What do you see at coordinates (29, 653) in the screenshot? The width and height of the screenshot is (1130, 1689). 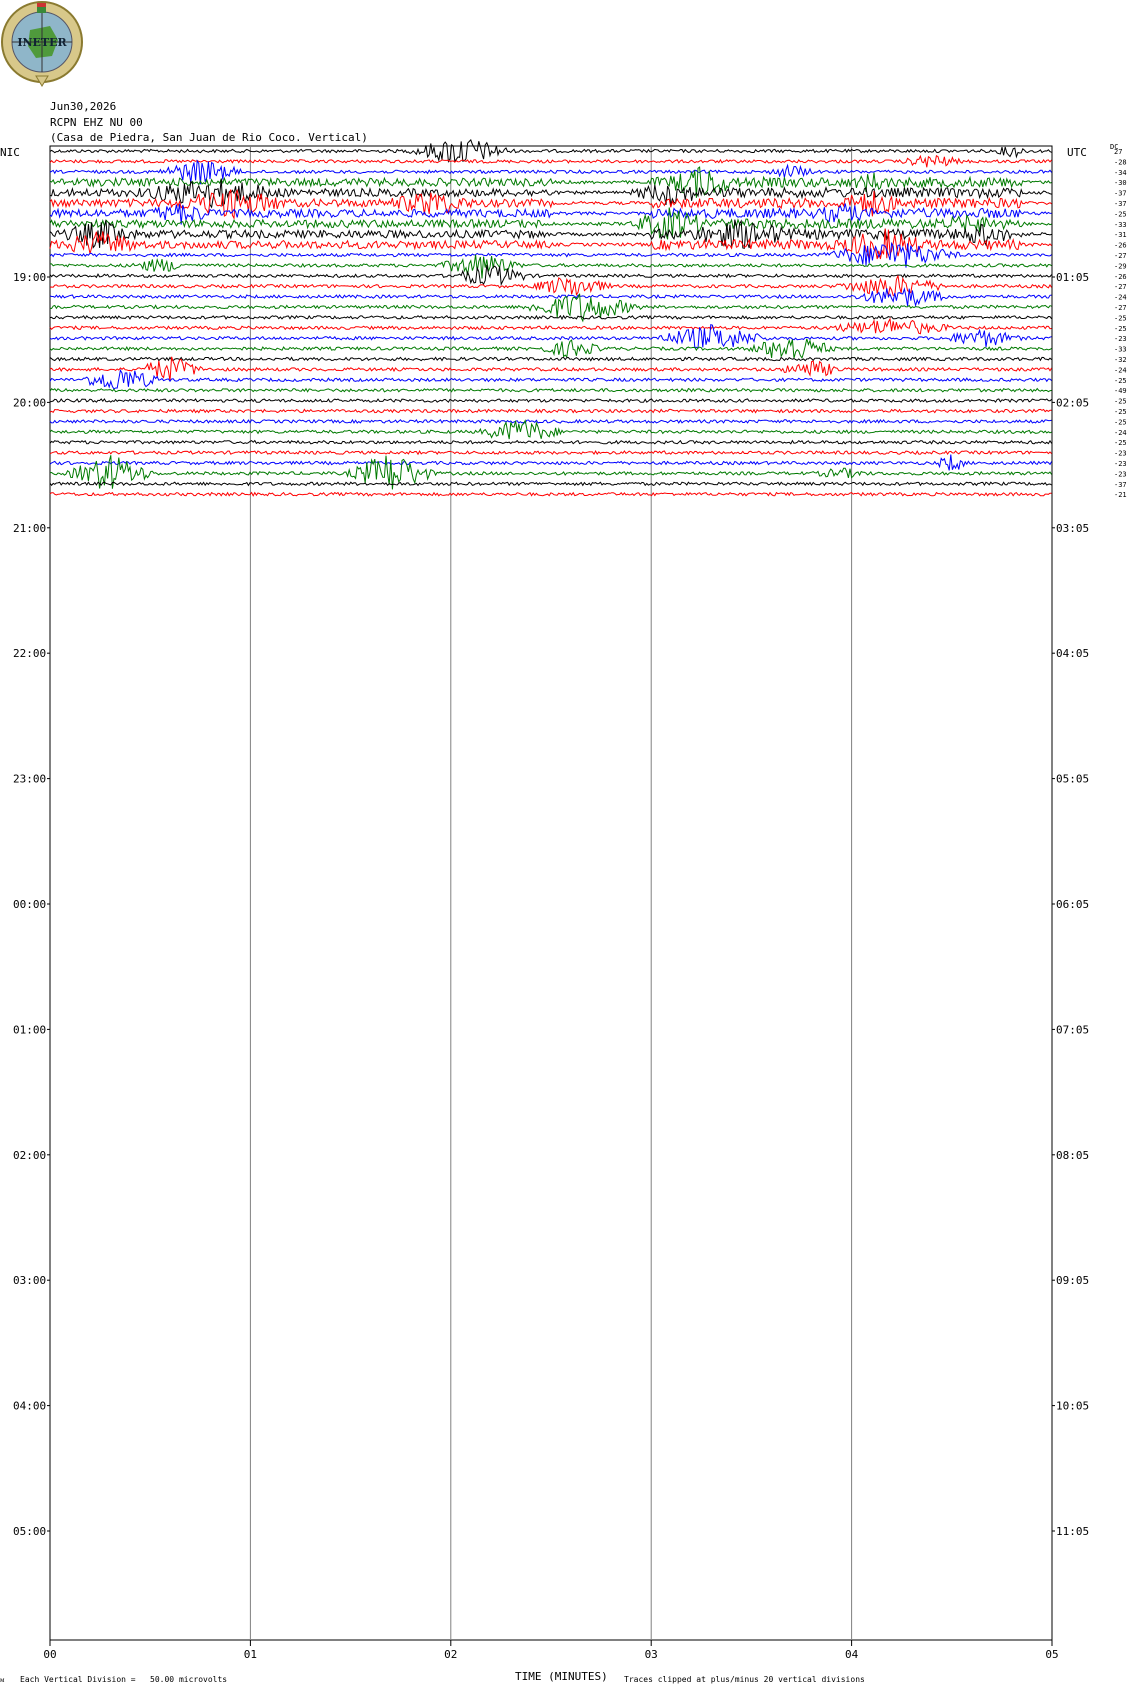 I see `y-tick-label-left: 22:00` at bounding box center [29, 653].